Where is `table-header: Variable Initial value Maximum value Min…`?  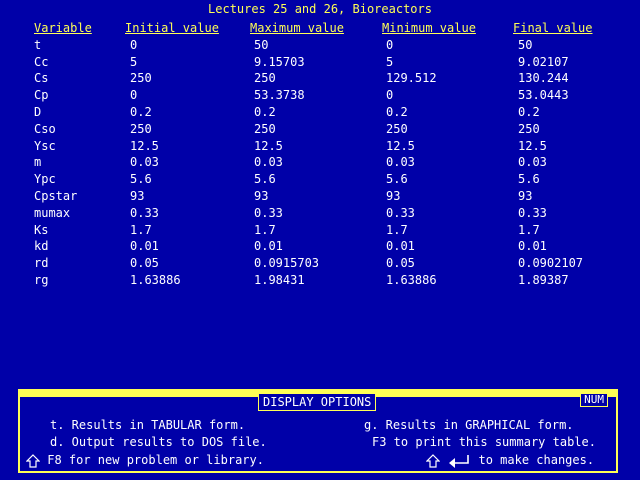
table-header: Variable Initial value Maximum value Min… is located at coordinates (320, 28).